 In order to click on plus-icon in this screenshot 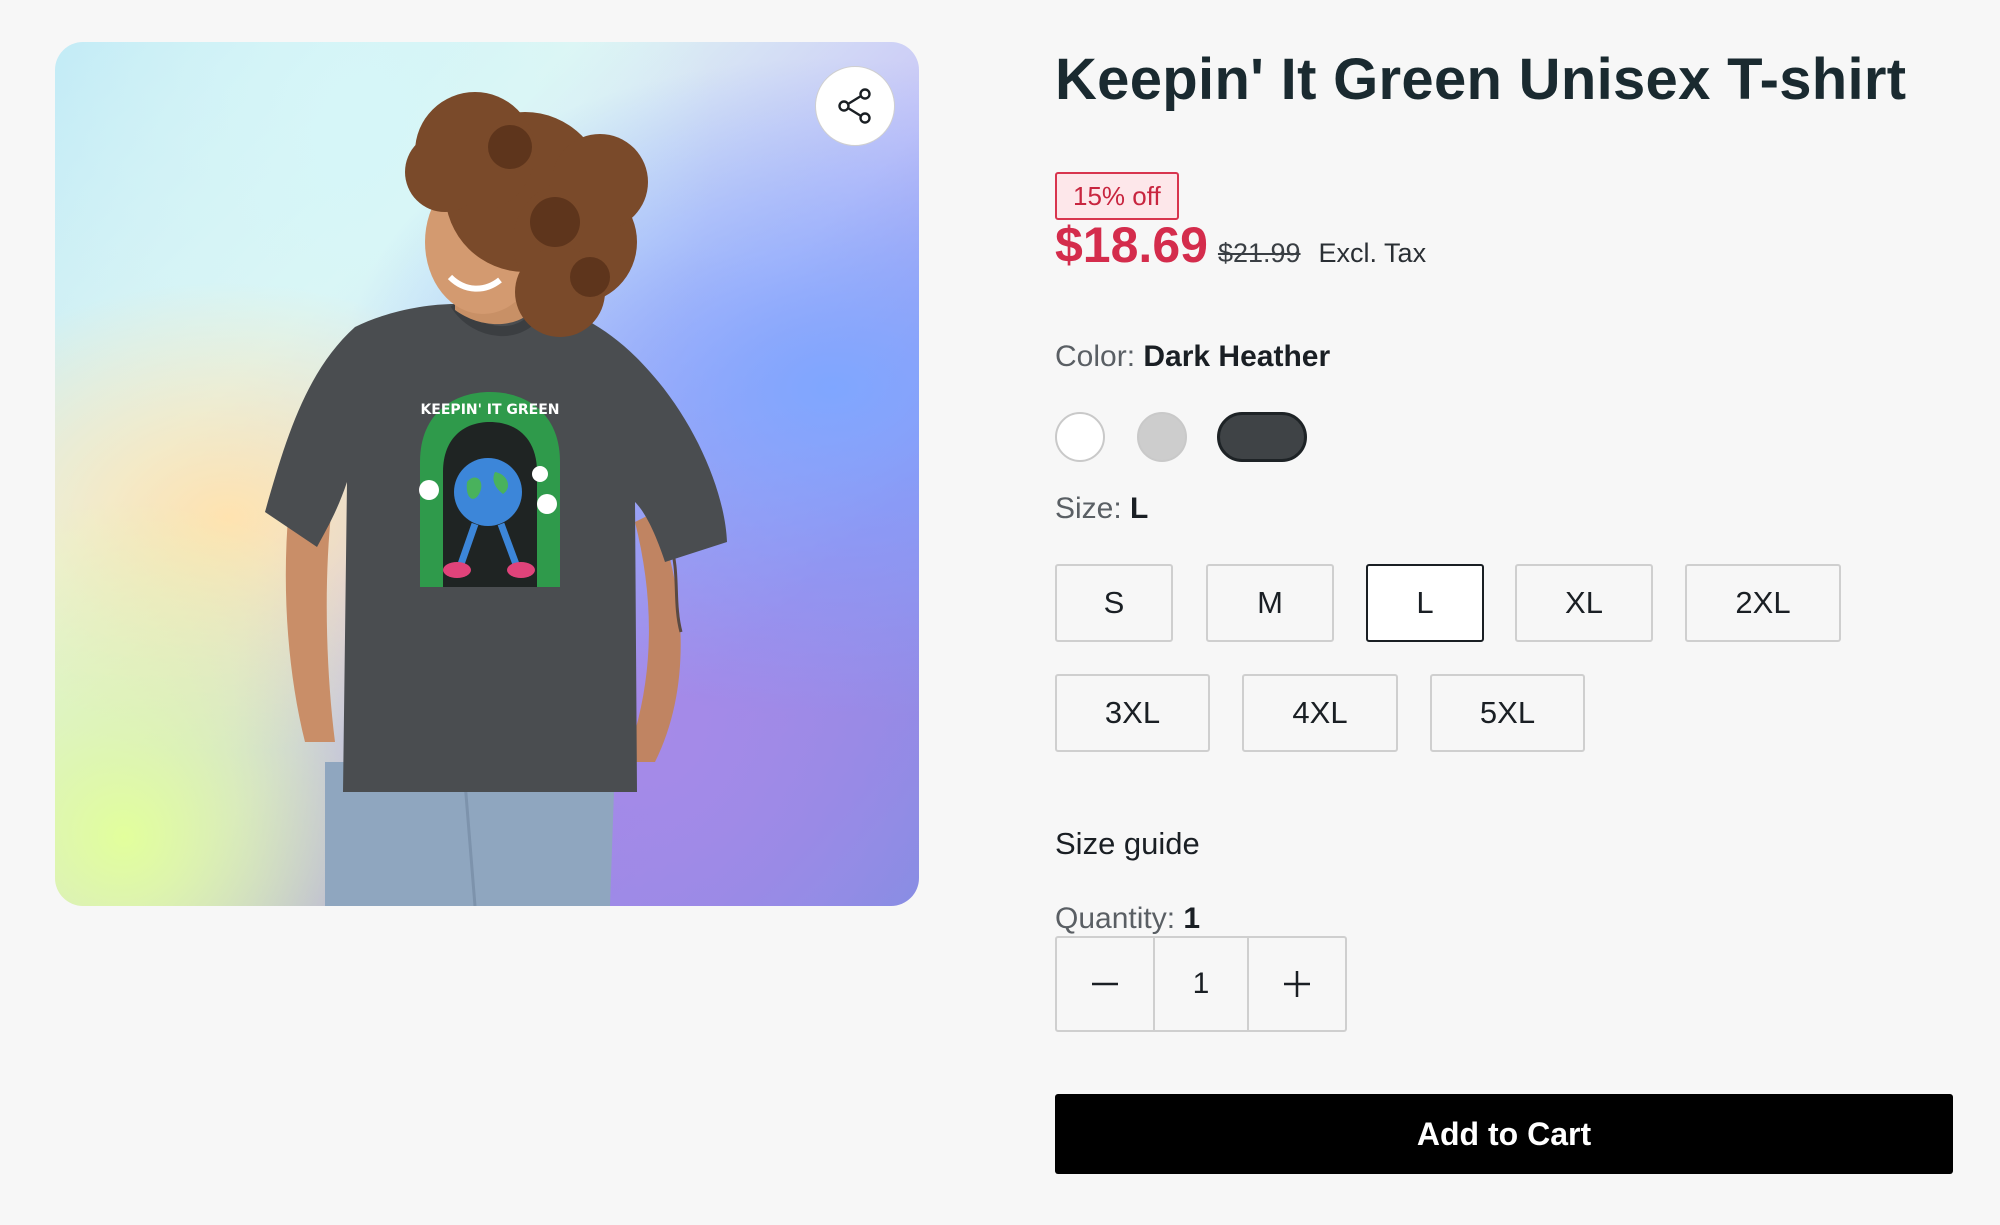, I will do `click(1297, 984)`.